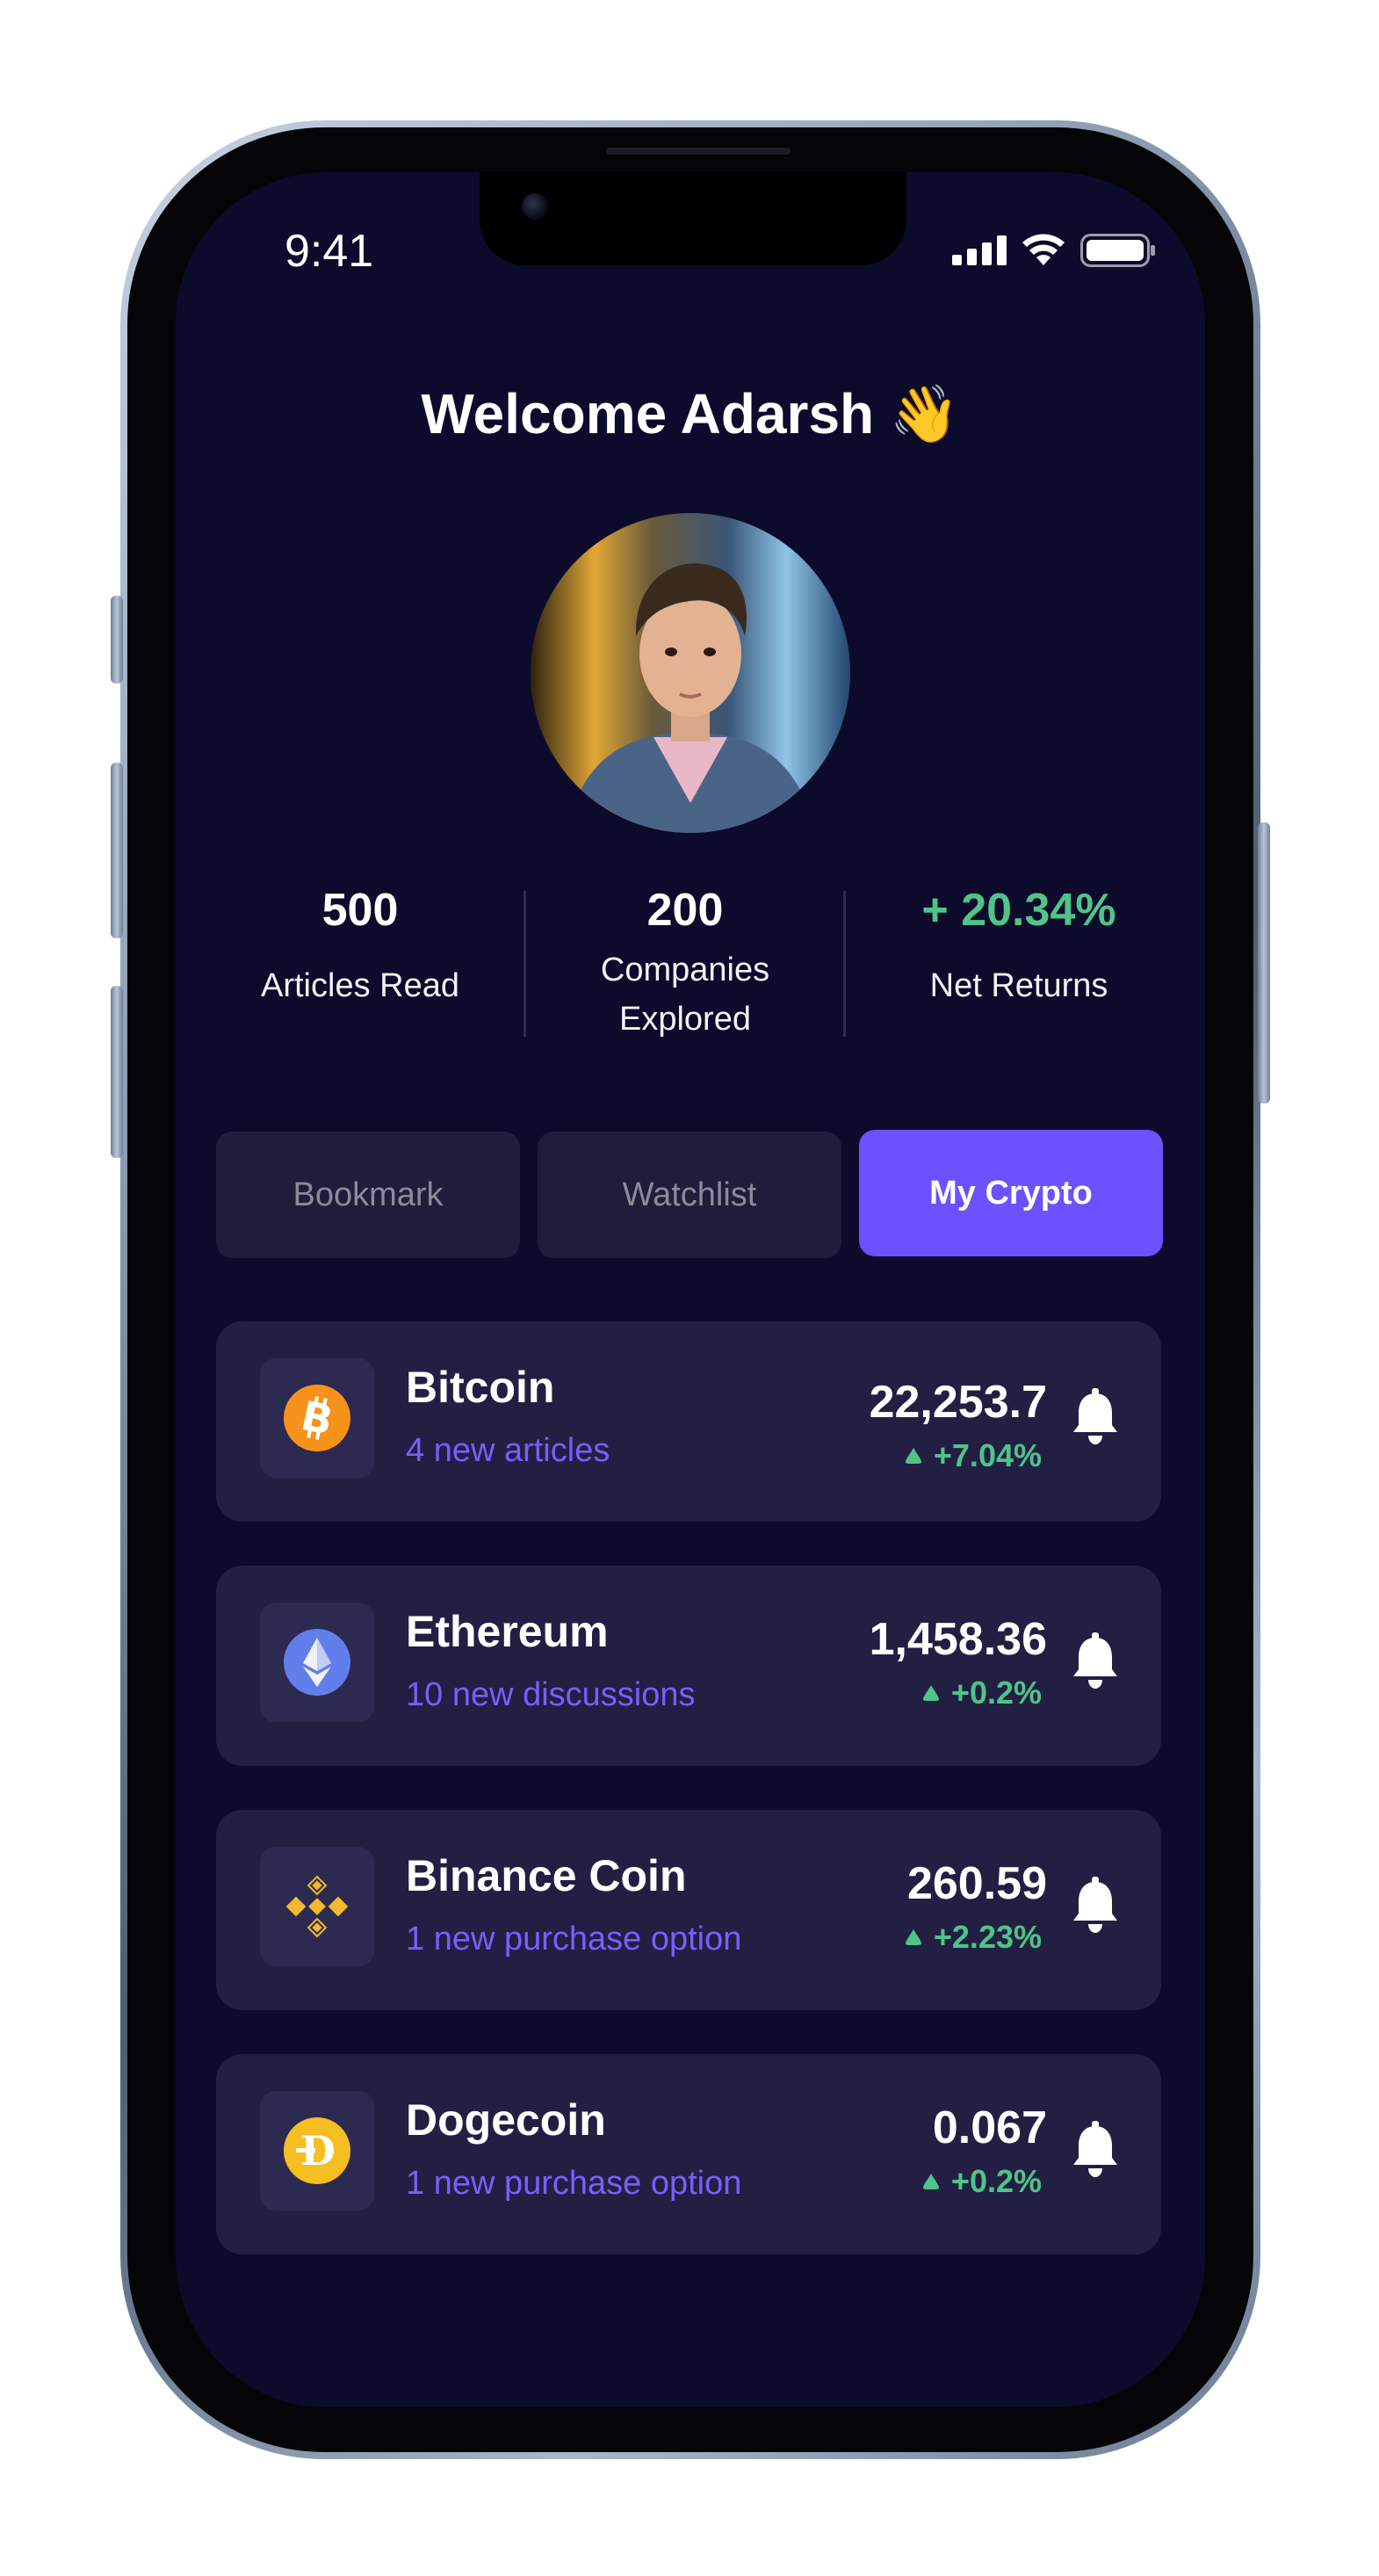 The width and height of the screenshot is (1379, 2576). What do you see at coordinates (688, 1421) in the screenshot?
I see `coin-card-bitcoin: B Bitcoin 4 new articles 22,253.7 +7.04%` at bounding box center [688, 1421].